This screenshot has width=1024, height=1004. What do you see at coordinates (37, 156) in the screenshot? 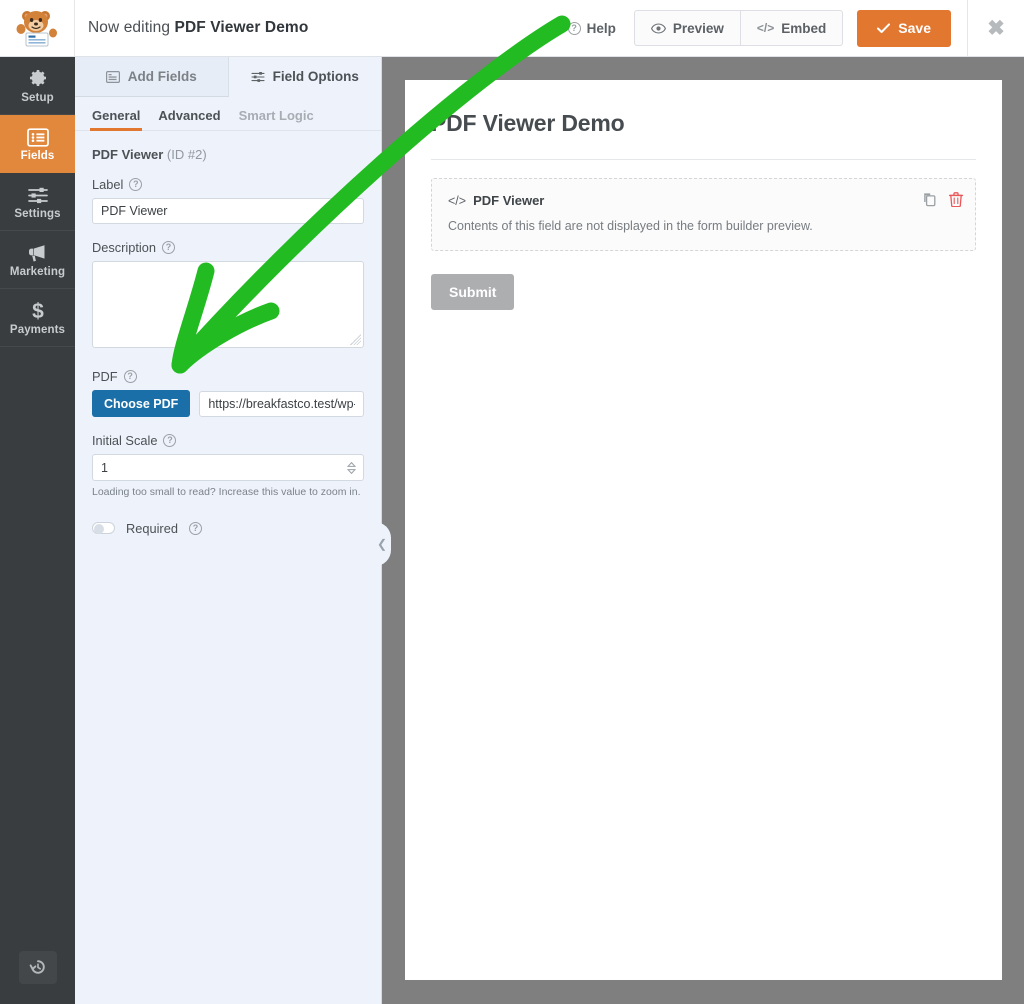
I see `sidebar-item-label: Fields` at bounding box center [37, 156].